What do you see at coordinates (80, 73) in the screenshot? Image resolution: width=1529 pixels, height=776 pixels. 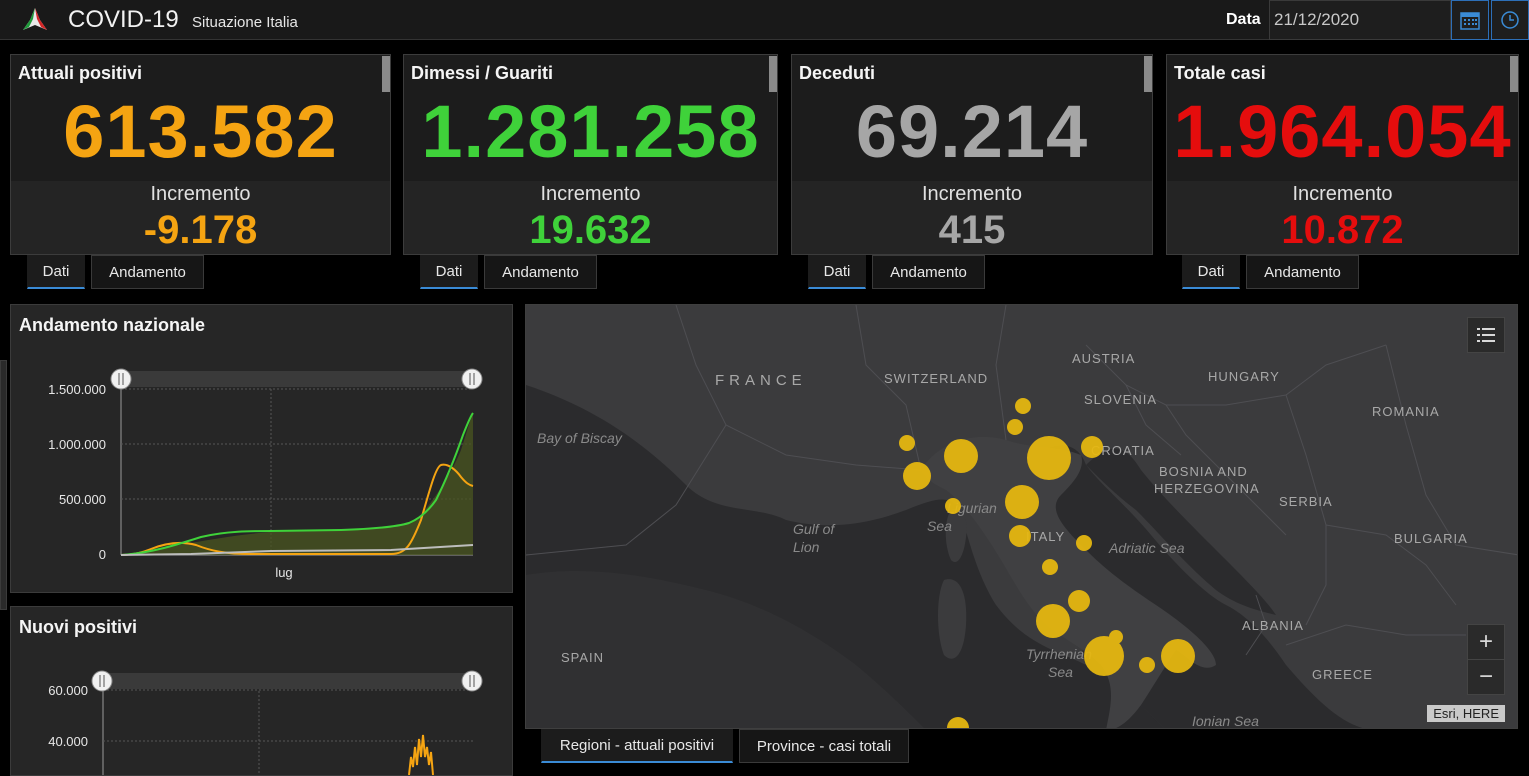 I see `card-title: Attuali positivi` at bounding box center [80, 73].